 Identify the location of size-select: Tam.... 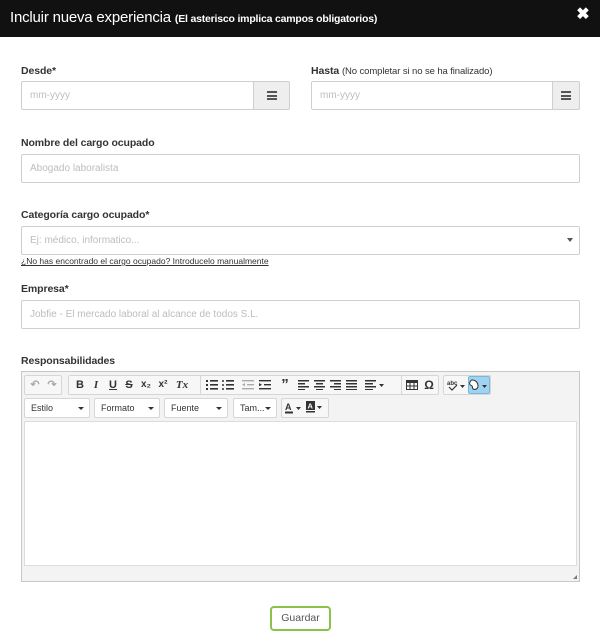
(255, 408).